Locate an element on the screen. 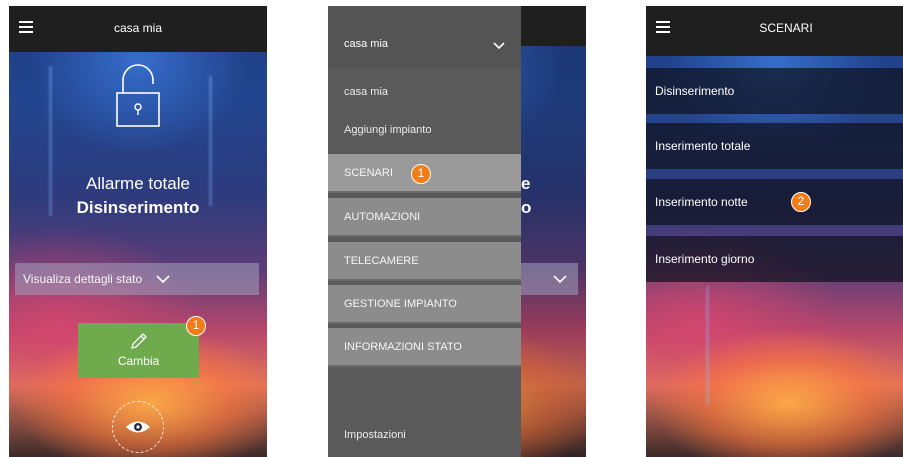 The width and height of the screenshot is (903, 457). status-details-label: Visualiza dettagli stato is located at coordinates (83, 279).